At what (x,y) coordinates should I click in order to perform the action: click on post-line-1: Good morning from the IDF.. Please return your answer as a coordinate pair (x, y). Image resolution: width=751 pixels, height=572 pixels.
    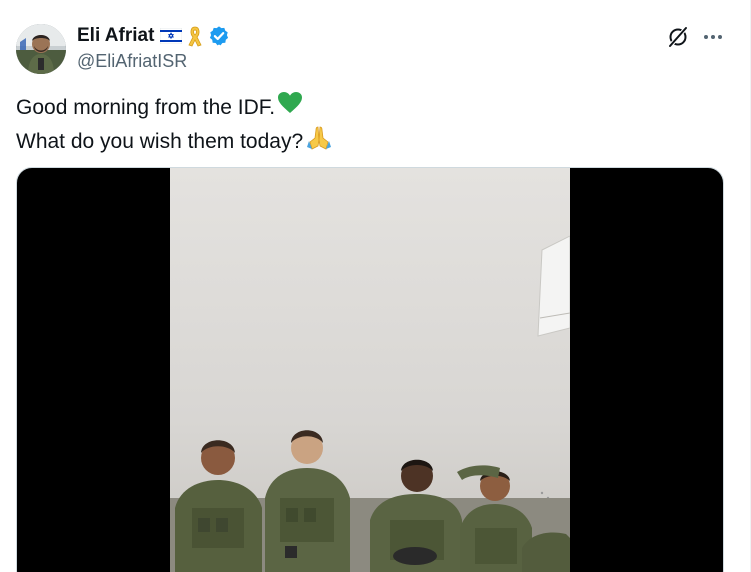
    Looking at the image, I should click on (366, 107).